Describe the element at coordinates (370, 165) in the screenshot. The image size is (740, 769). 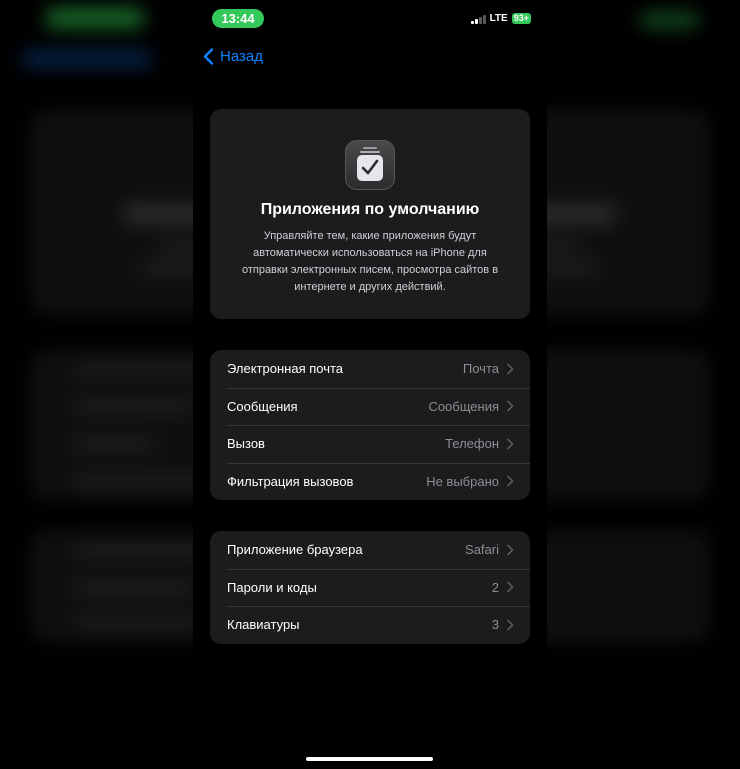
I see `checklist-icon` at that location.